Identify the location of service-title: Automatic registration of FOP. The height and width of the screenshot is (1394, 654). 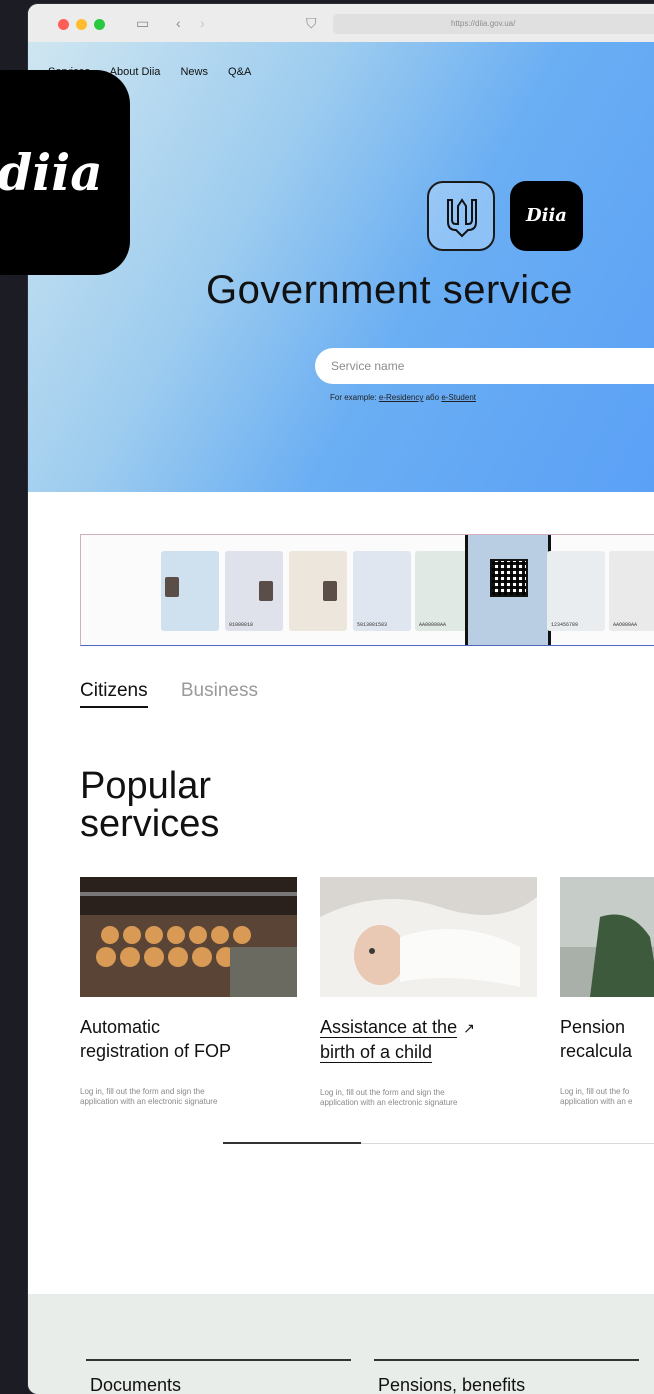
(156, 1039).